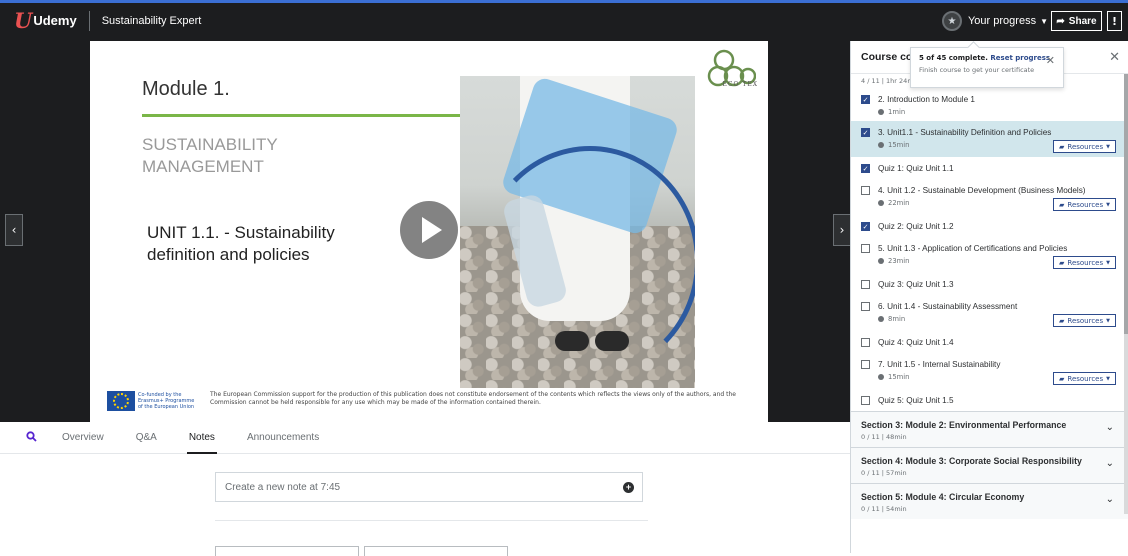  Describe the element at coordinates (1126, 294) in the screenshot. I see `sidebar-scrollbar` at that location.